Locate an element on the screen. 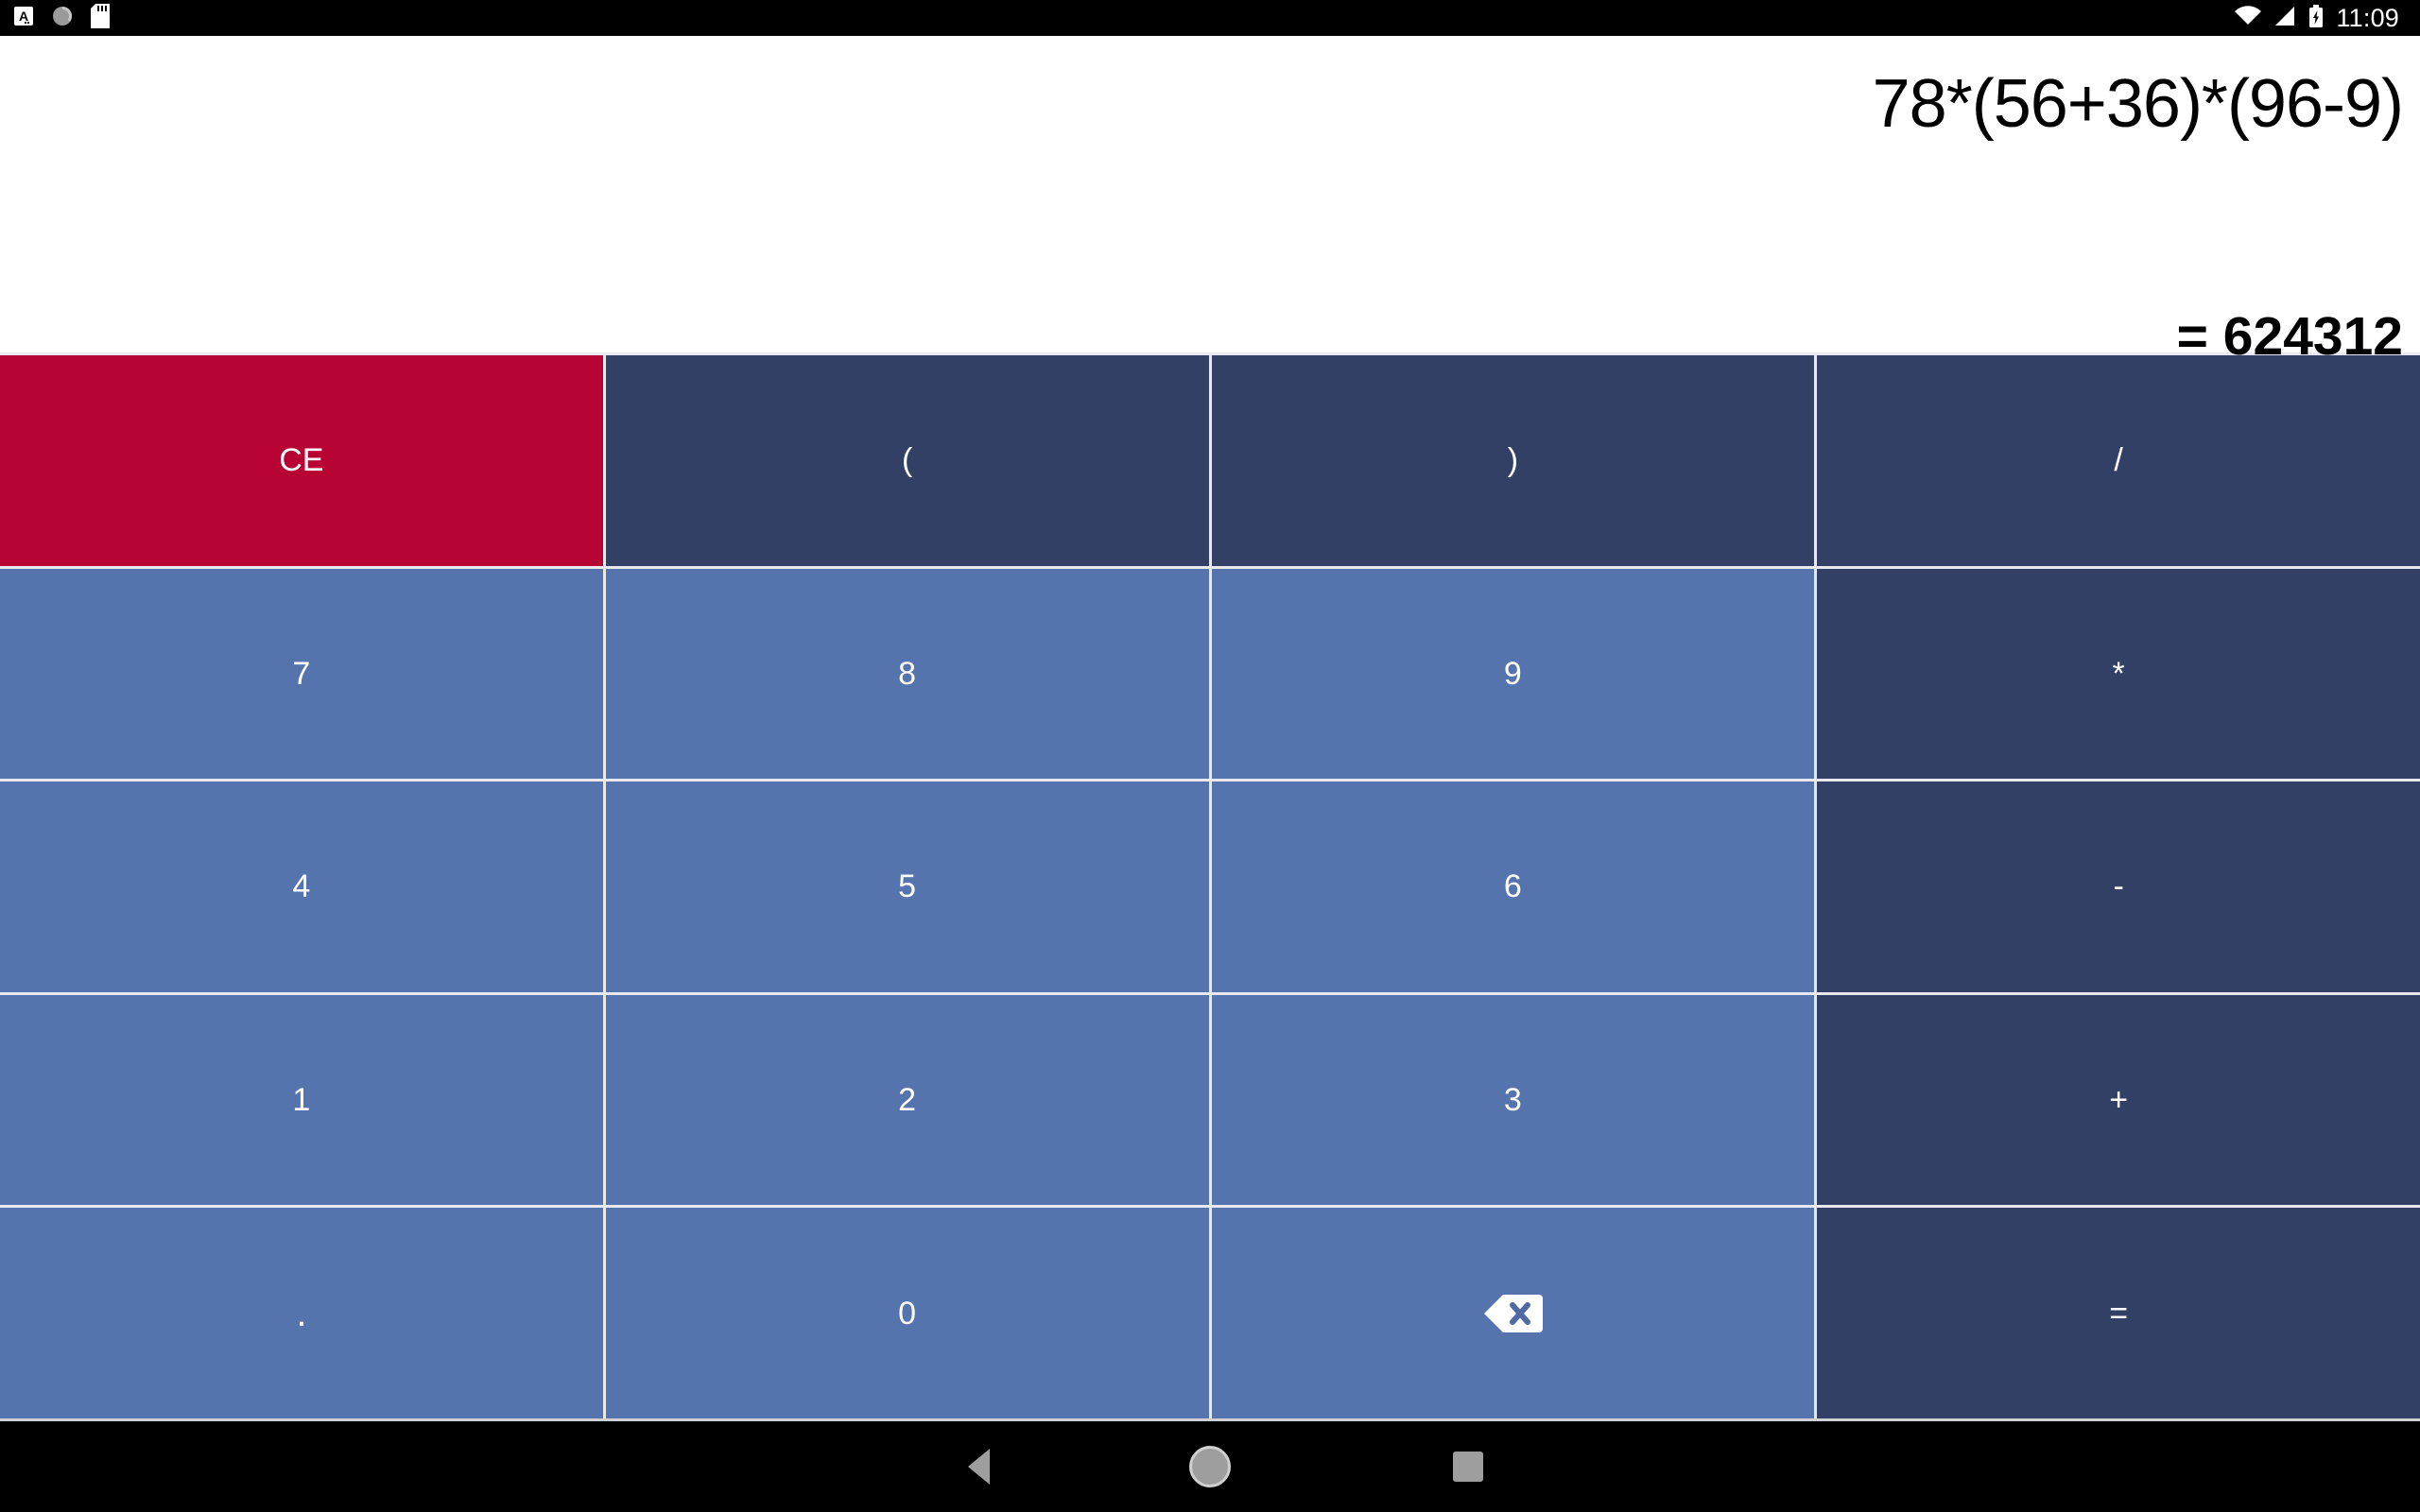 Image resolution: width=2420 pixels, height=1512 pixels. recents-icon is located at coordinates (1468, 1467).